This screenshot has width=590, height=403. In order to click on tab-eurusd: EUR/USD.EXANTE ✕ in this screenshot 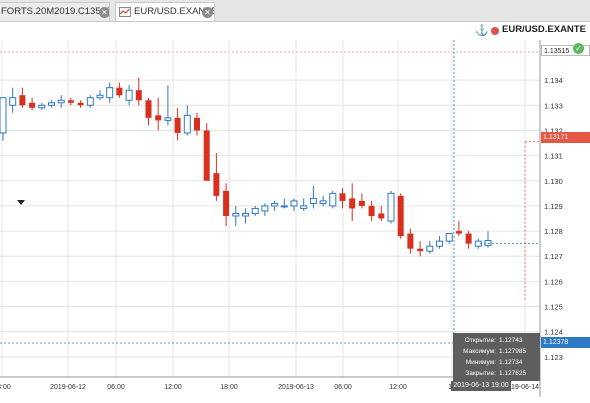, I will do `click(165, 11)`.